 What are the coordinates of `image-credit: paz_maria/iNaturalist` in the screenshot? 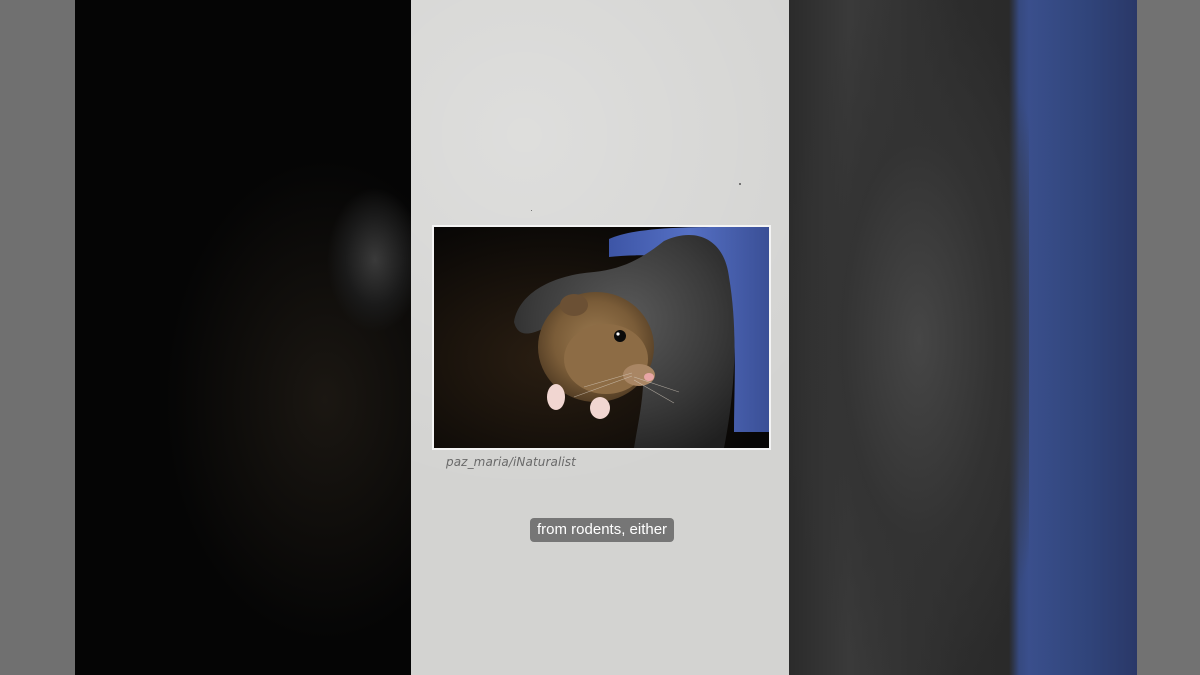 It's located at (511, 462).